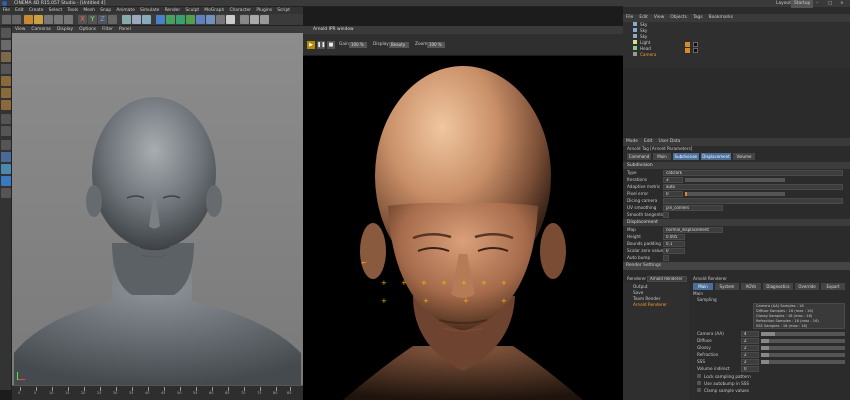 This screenshot has width=850, height=400. Describe the element at coordinates (744, 156) in the screenshot. I see `tab-volume: Volume` at that location.